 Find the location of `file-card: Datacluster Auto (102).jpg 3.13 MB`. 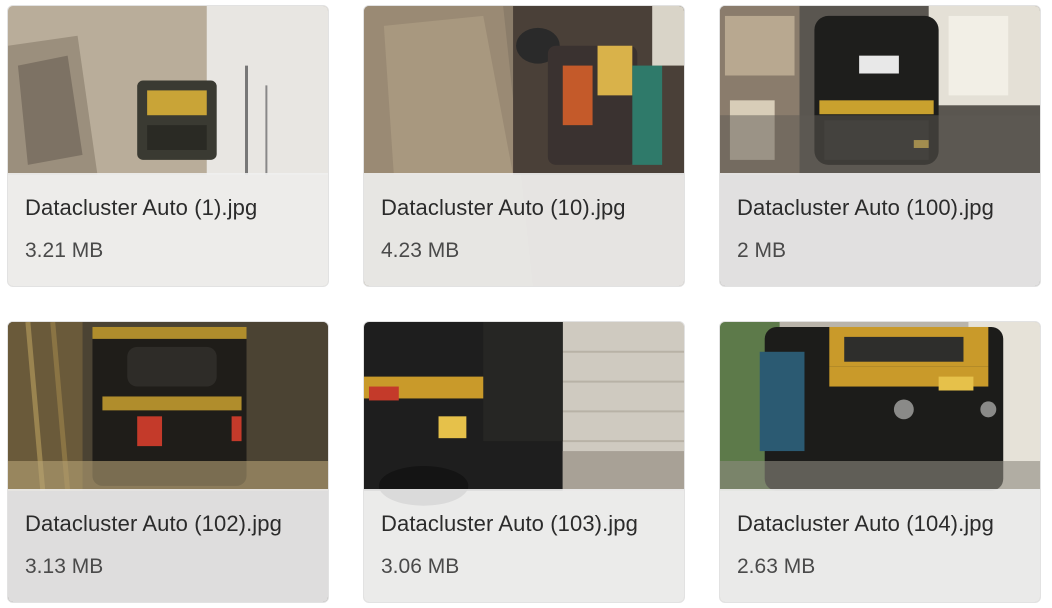

file-card: Datacluster Auto (102).jpg 3.13 MB is located at coordinates (168, 462).